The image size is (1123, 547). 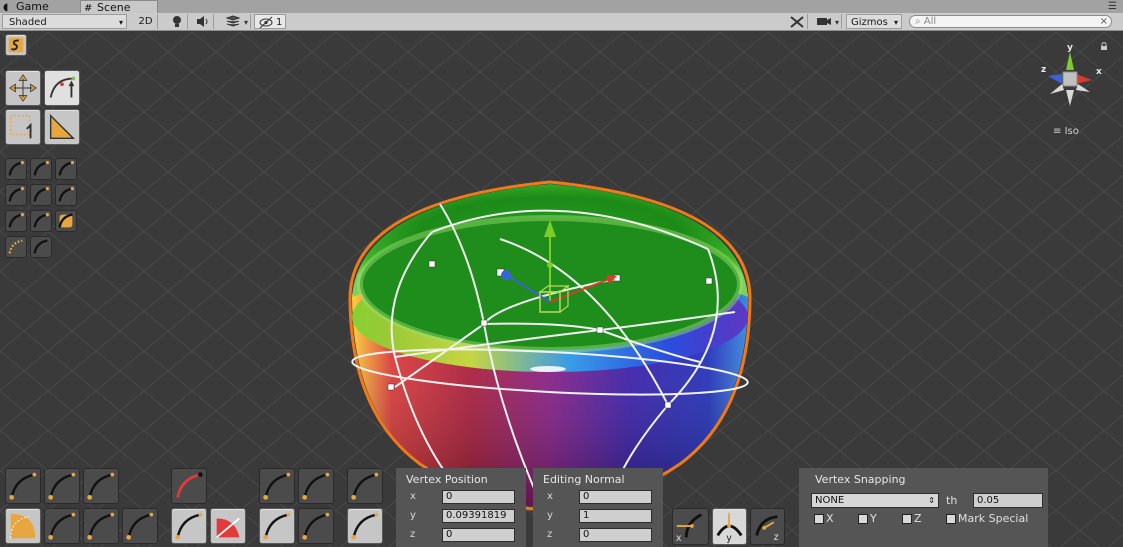 I want to click on quarter-fill-tool-button, so click(x=23, y=526).